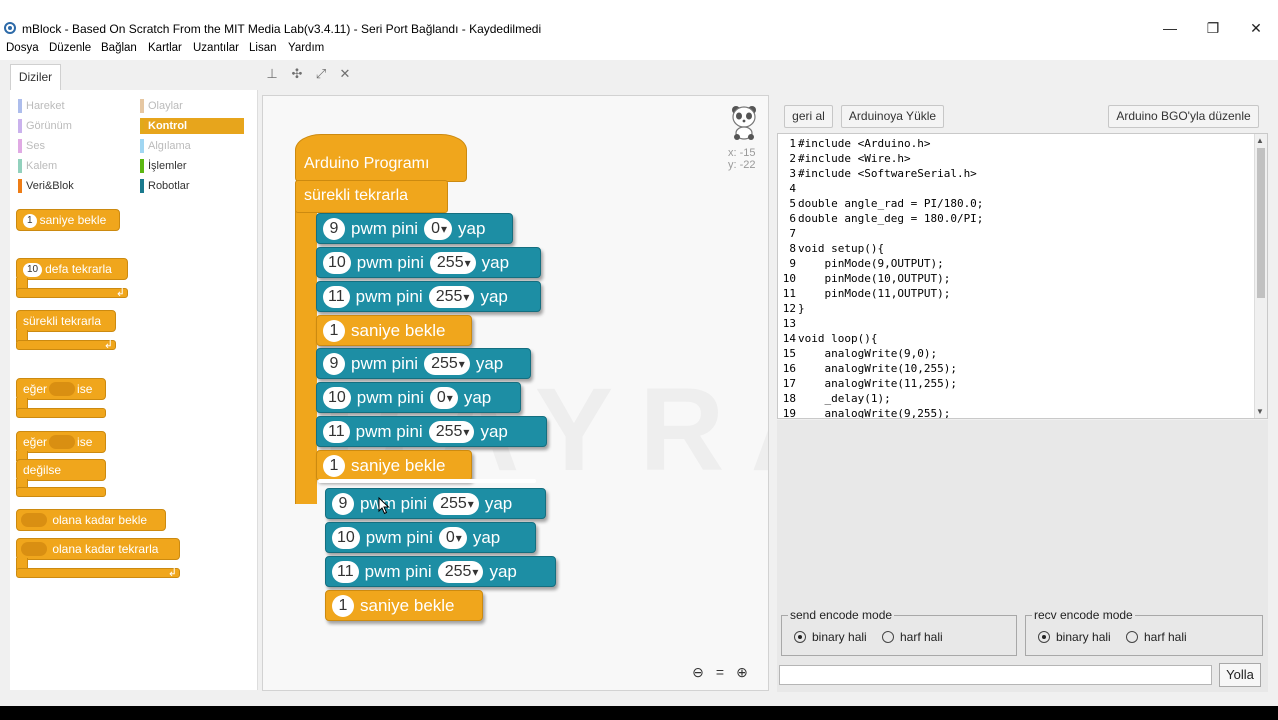  Describe the element at coordinates (995, 675) in the screenshot. I see `serial-send-input` at that location.